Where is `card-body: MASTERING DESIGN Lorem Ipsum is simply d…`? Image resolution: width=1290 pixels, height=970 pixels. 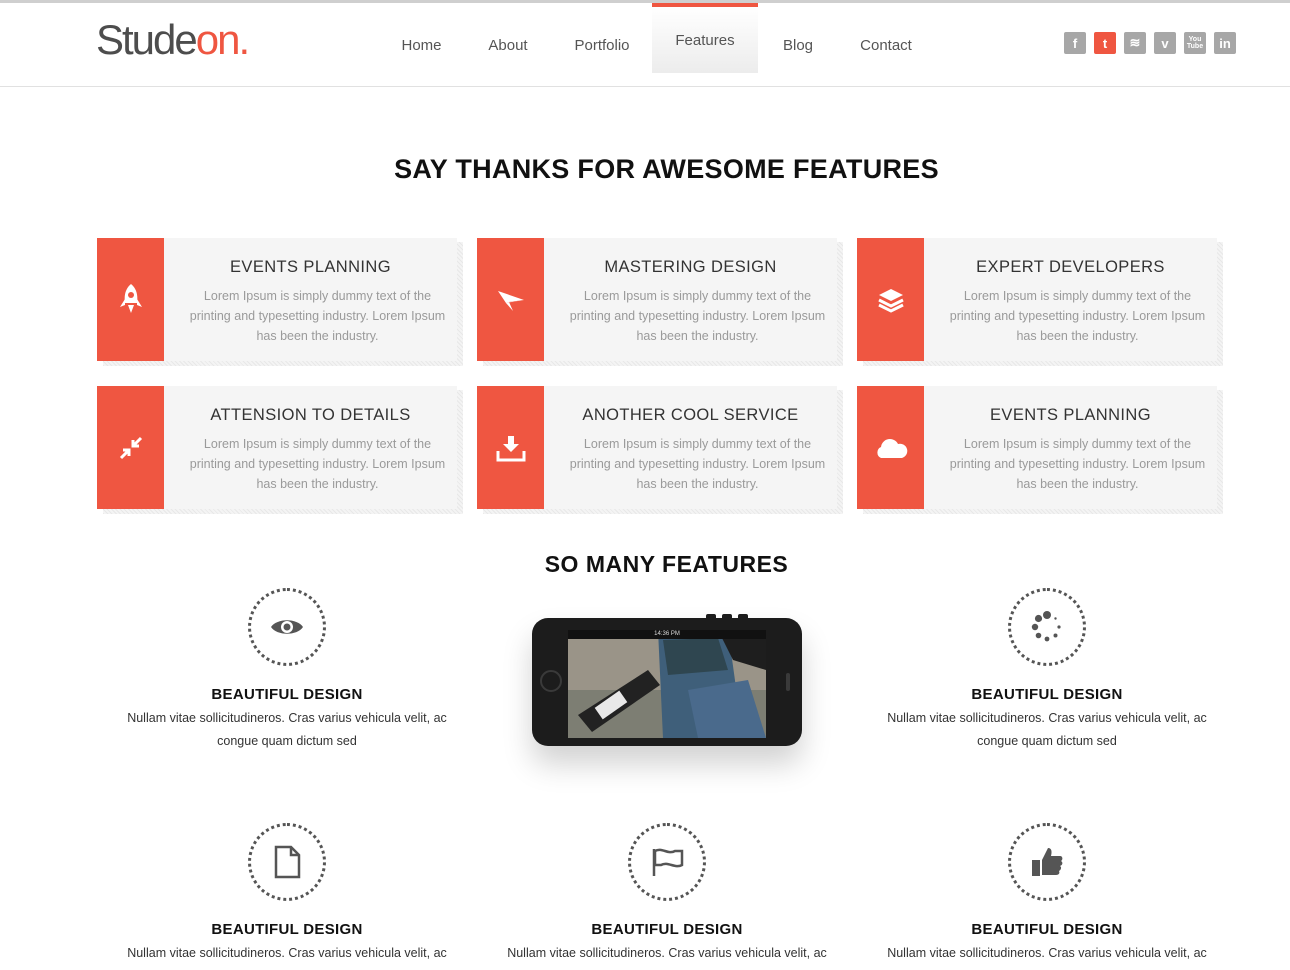 card-body: MASTERING DESIGN Lorem Ipsum is simply d… is located at coordinates (690, 299).